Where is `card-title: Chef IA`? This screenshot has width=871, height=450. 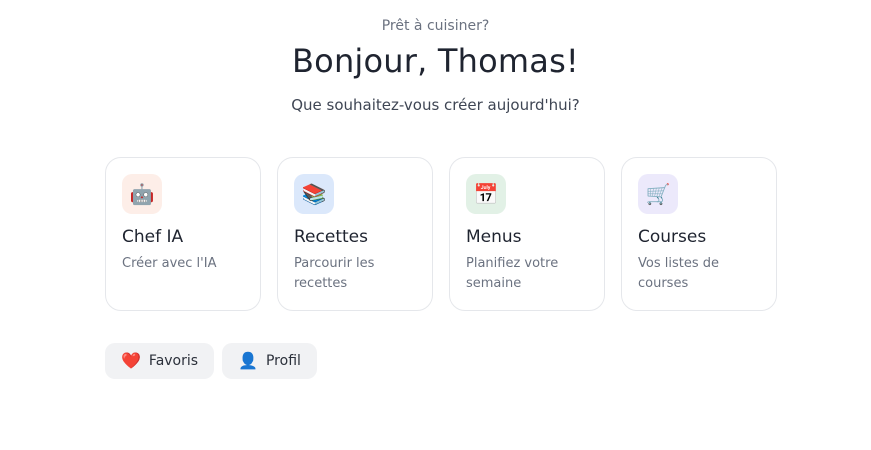
card-title: Chef IA is located at coordinates (153, 237).